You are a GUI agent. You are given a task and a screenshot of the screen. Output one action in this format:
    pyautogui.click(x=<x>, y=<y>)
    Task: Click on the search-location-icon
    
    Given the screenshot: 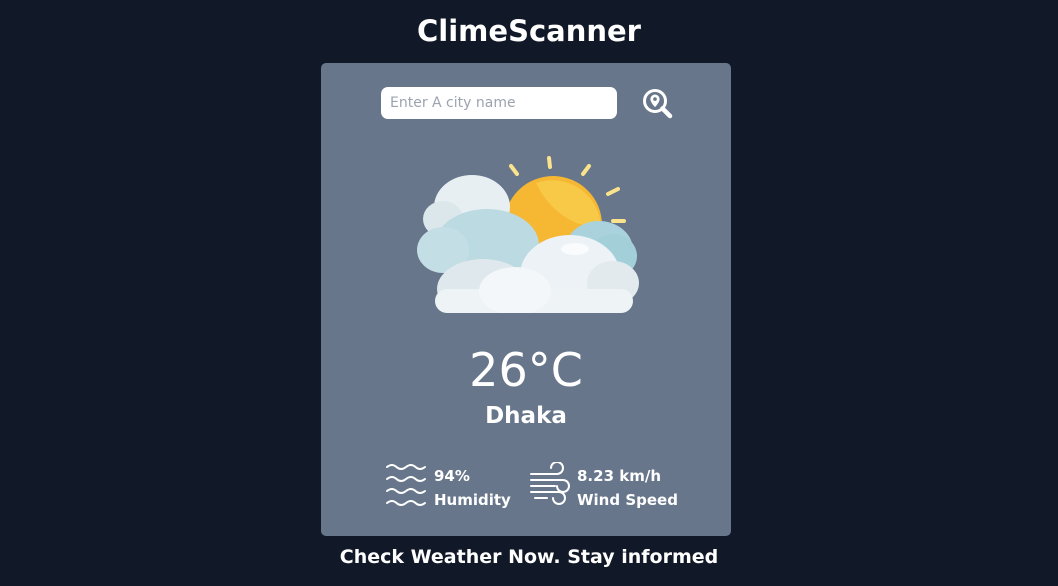 What is the action you would take?
    pyautogui.click(x=658, y=104)
    